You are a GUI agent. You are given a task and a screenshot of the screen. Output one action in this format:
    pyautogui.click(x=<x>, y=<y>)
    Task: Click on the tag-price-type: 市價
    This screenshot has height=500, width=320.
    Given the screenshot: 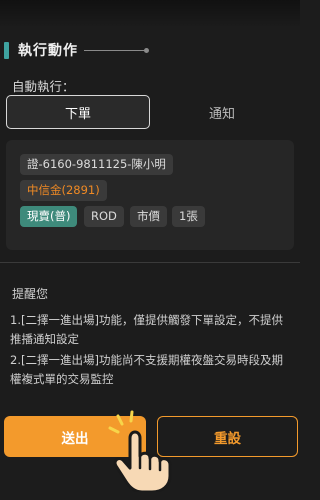 What is the action you would take?
    pyautogui.click(x=148, y=216)
    